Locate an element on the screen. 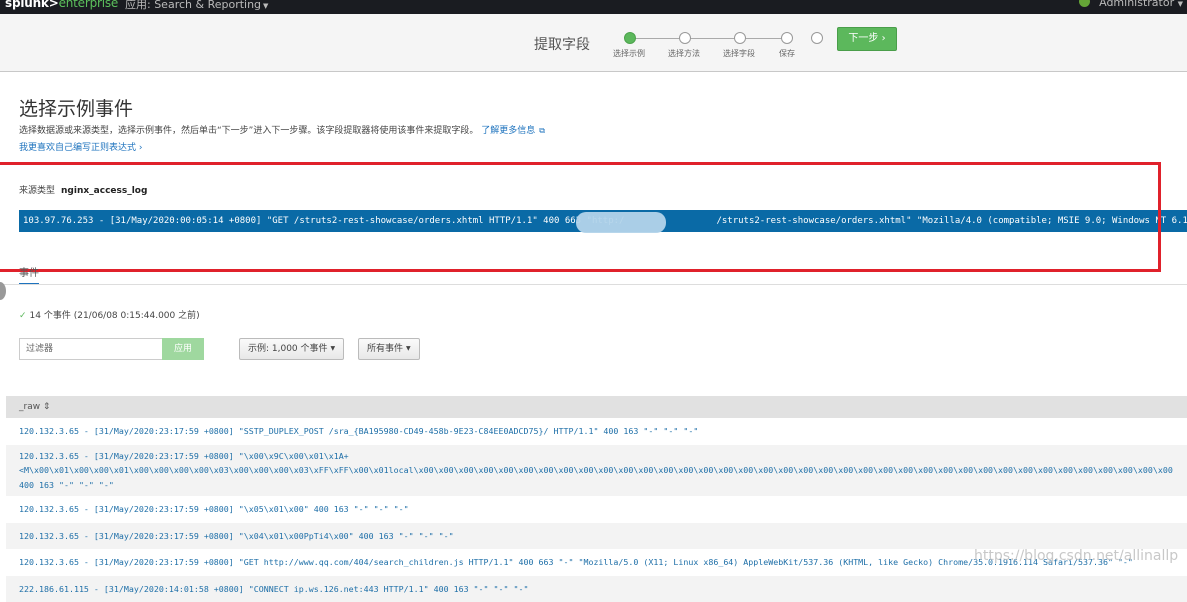  all-events-label: 所有事件 is located at coordinates (385, 349).